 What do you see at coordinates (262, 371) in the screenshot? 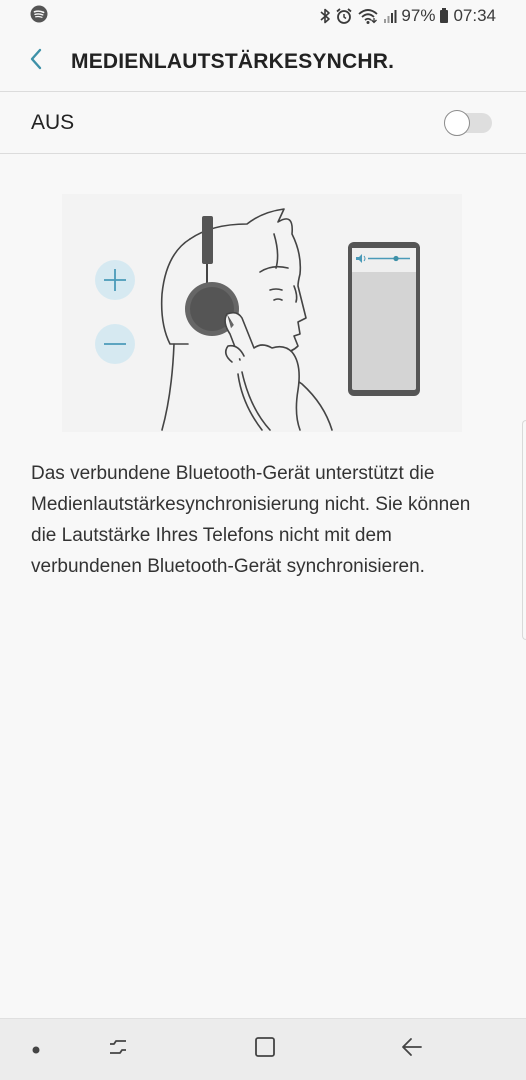
I see `hand` at bounding box center [262, 371].